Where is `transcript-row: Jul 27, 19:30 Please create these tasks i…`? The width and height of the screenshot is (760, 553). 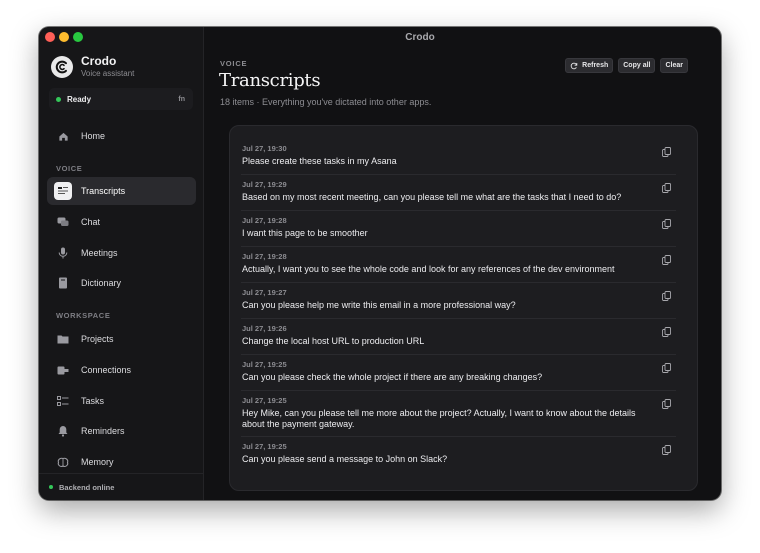 transcript-row: Jul 27, 19:30 Please create these tasks i… is located at coordinates (458, 150).